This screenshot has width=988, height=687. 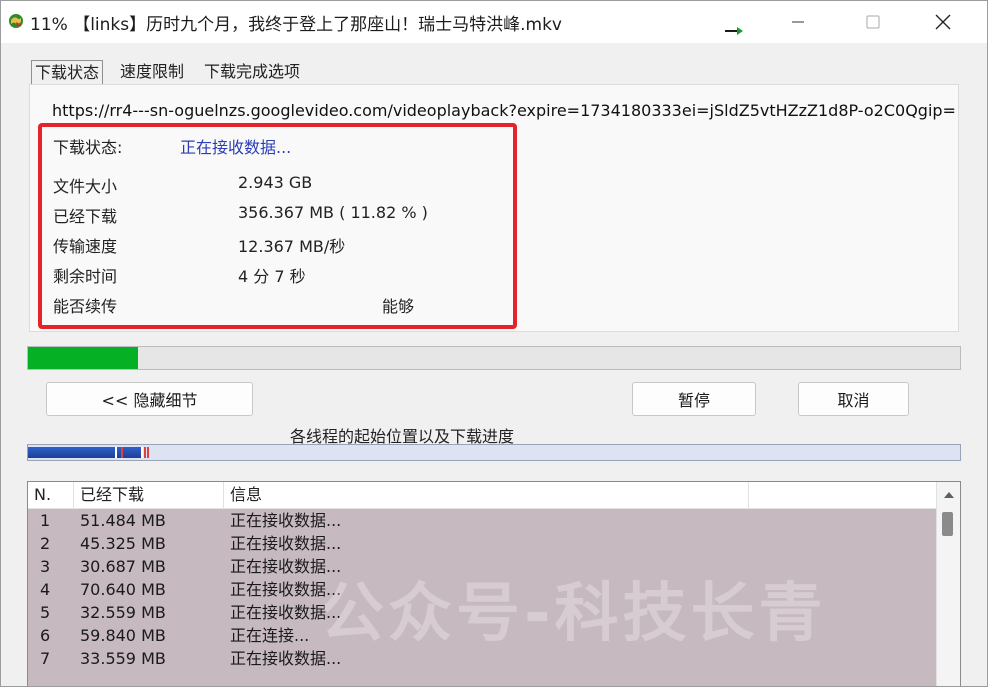 What do you see at coordinates (123, 589) in the screenshot?
I see `cell-downloaded: 70.640 MB` at bounding box center [123, 589].